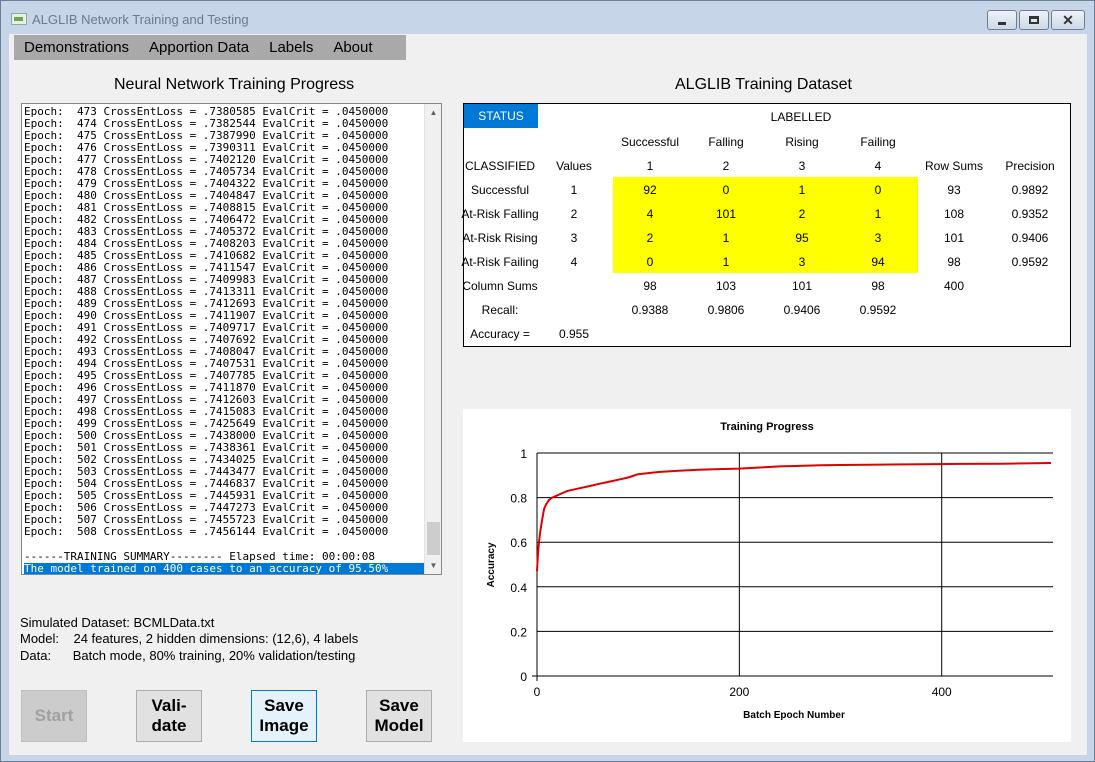 The image size is (1095, 762). I want to click on start-button: Start, so click(54, 716).